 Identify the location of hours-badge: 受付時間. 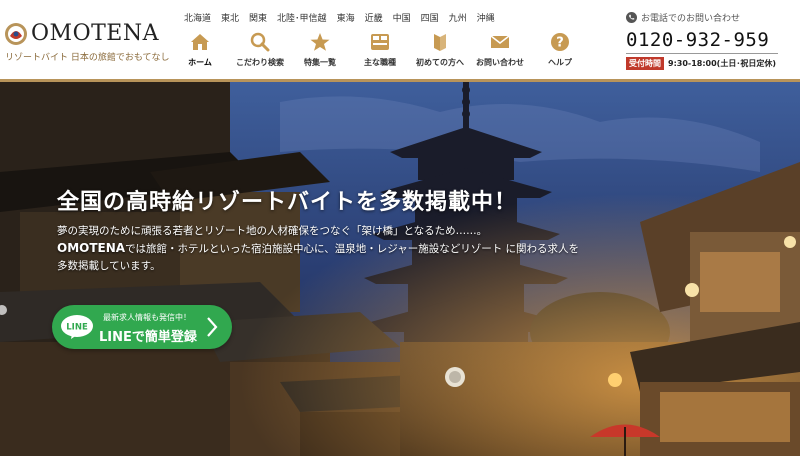
(645, 63).